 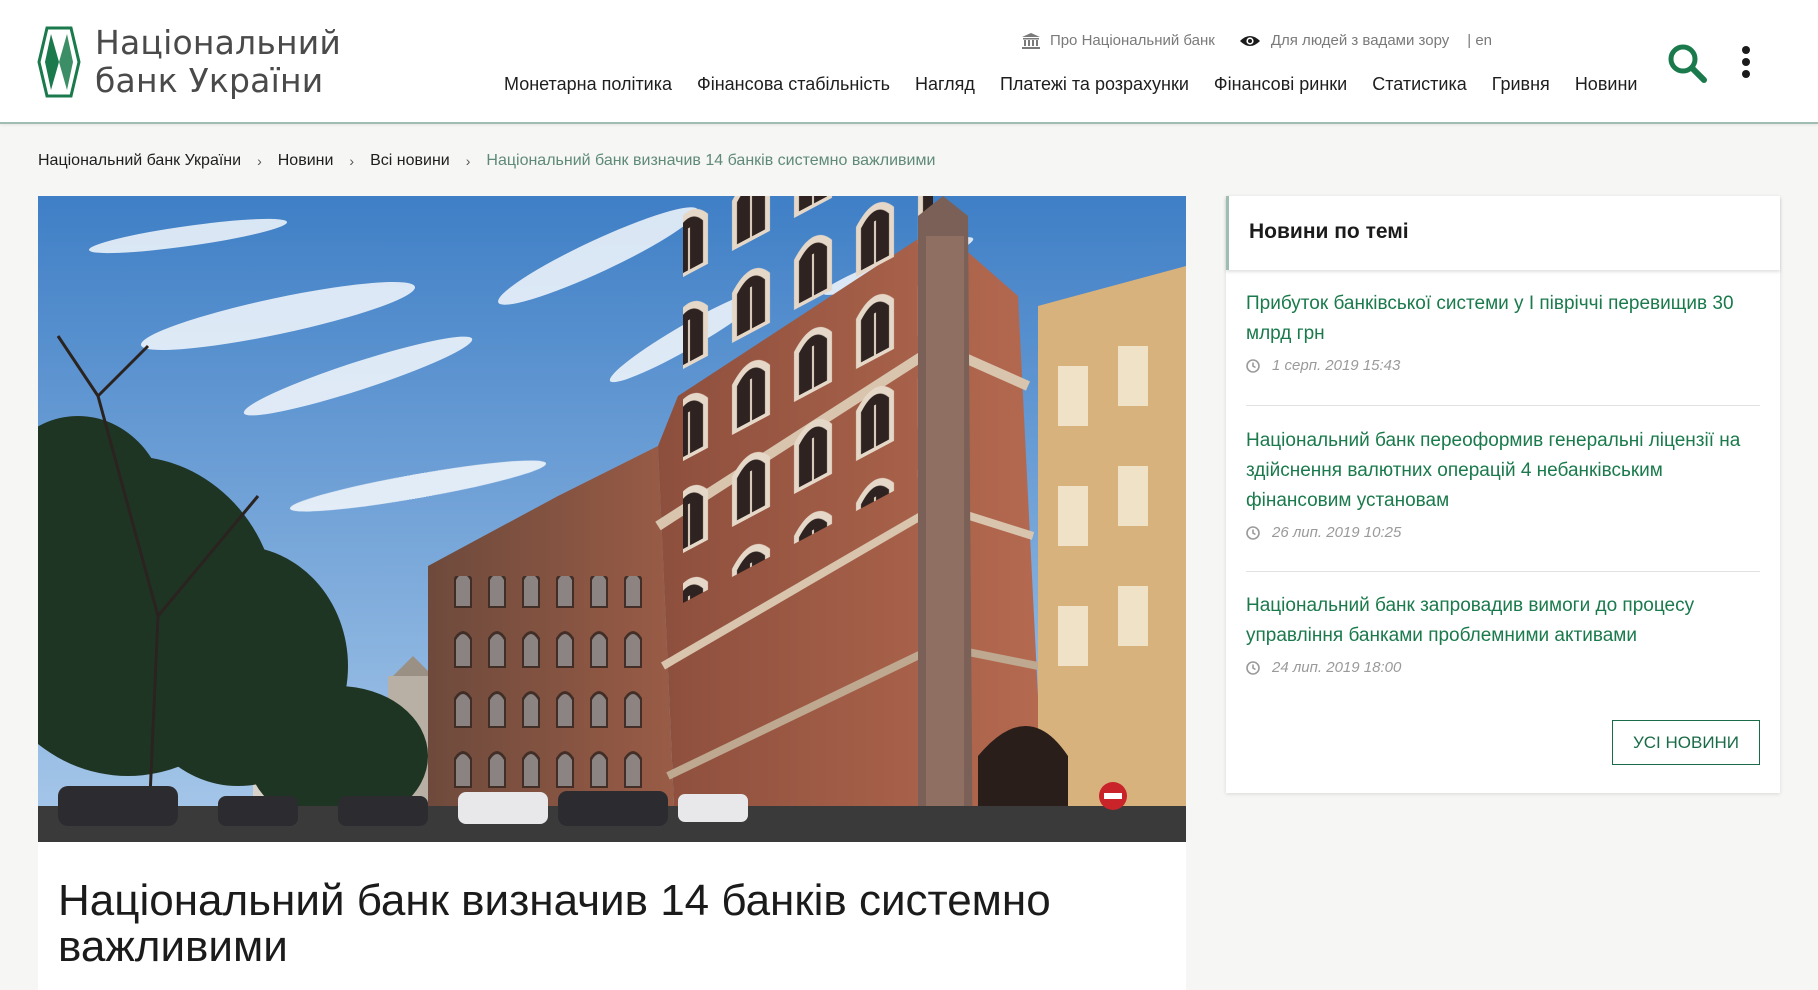 What do you see at coordinates (1521, 84) in the screenshot?
I see `nav-item-hryvnia: Гривня` at bounding box center [1521, 84].